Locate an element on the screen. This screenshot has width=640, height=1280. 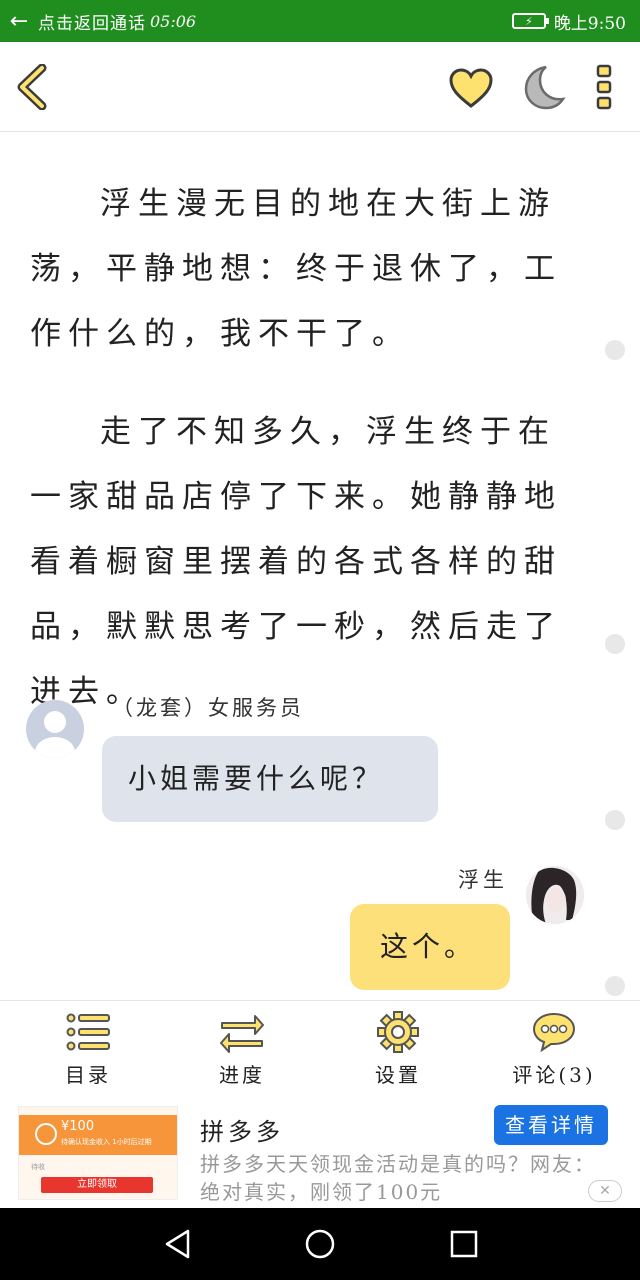
heart-icon is located at coordinates (471, 88).